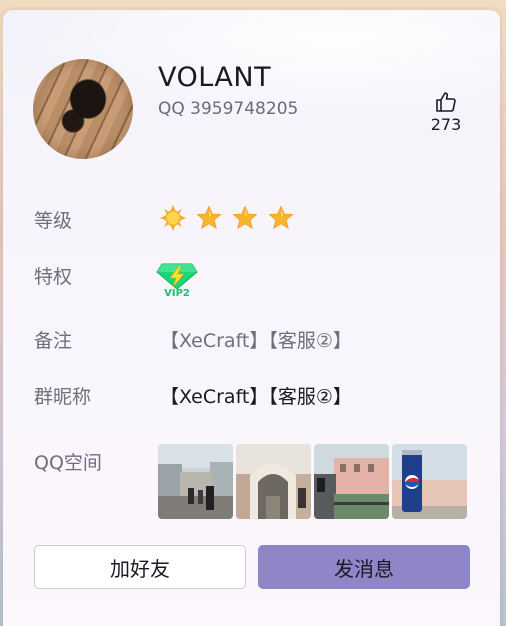  I want to click on add-friend-button: 加好友, so click(140, 567).